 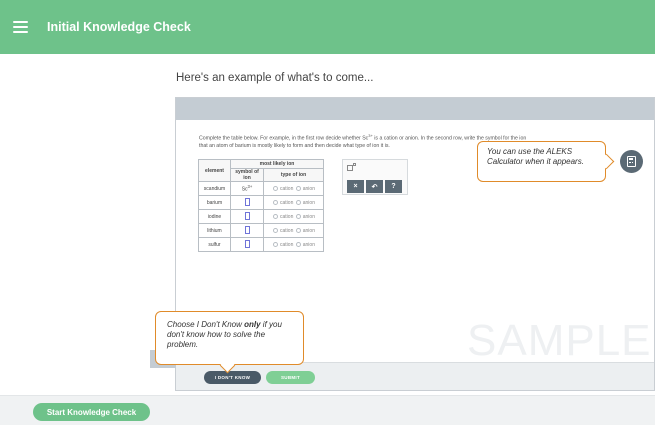 I want to click on menu-icon, so click(x=20, y=27).